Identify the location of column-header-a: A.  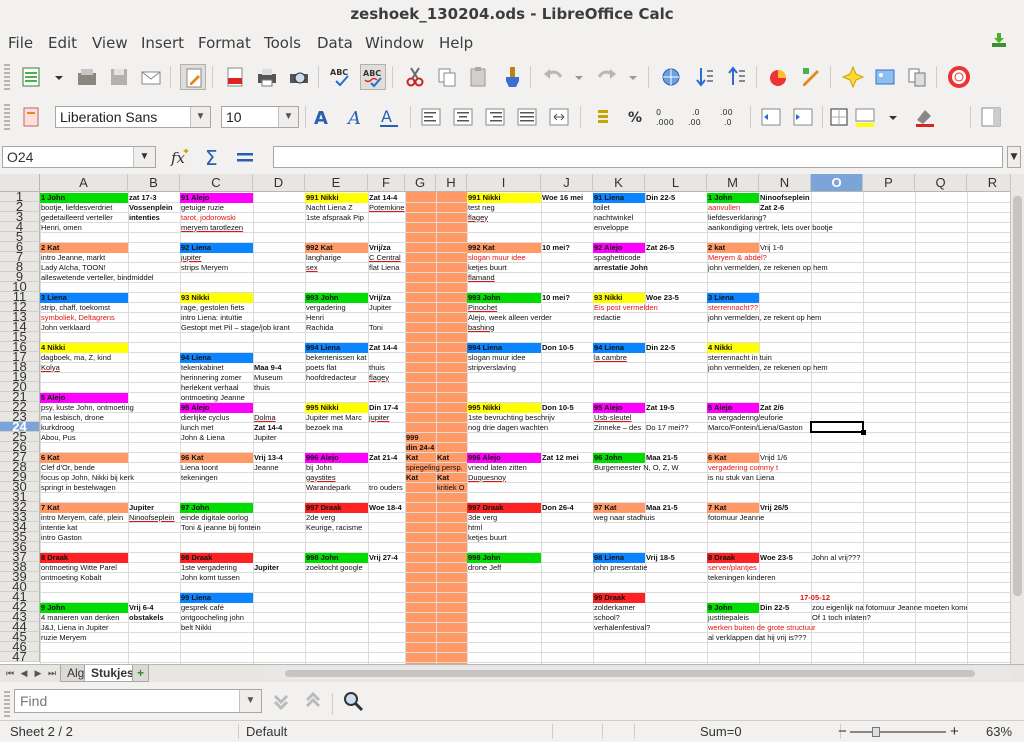
(84, 183).